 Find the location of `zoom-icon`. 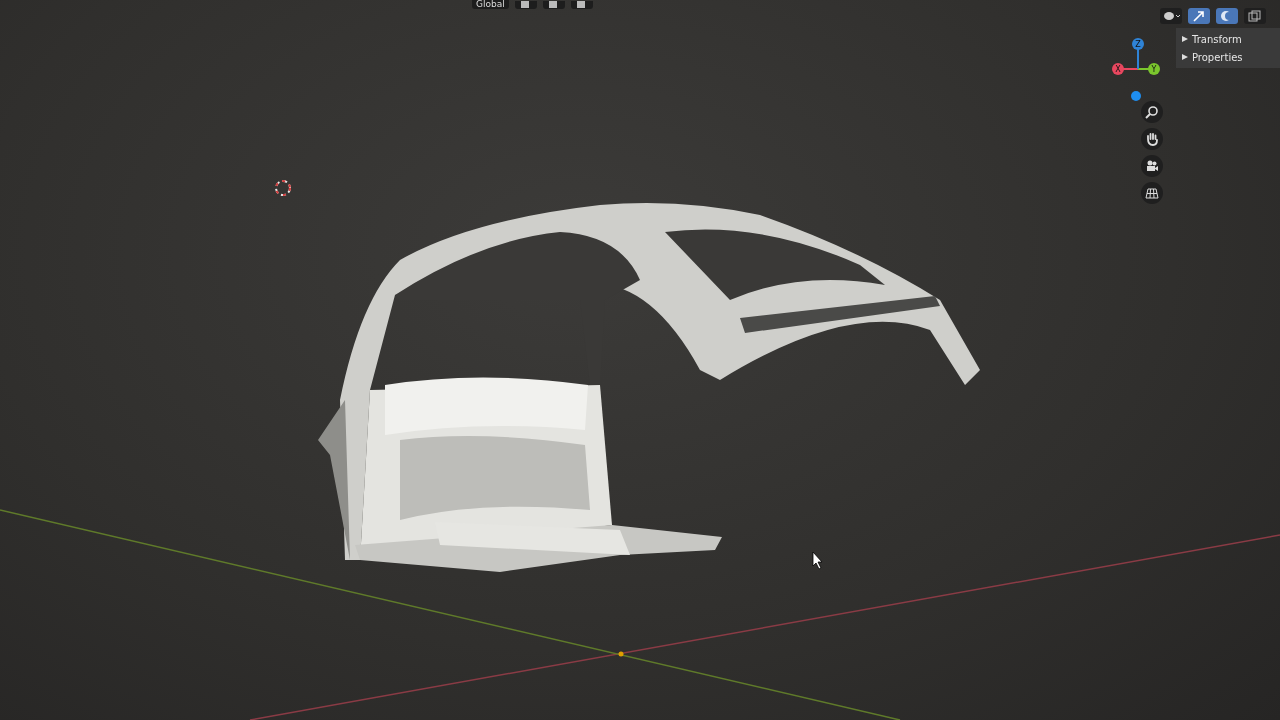

zoom-icon is located at coordinates (1152, 112).